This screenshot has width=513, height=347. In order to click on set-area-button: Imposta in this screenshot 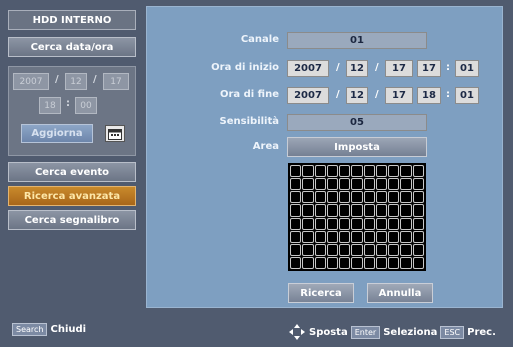, I will do `click(357, 147)`.